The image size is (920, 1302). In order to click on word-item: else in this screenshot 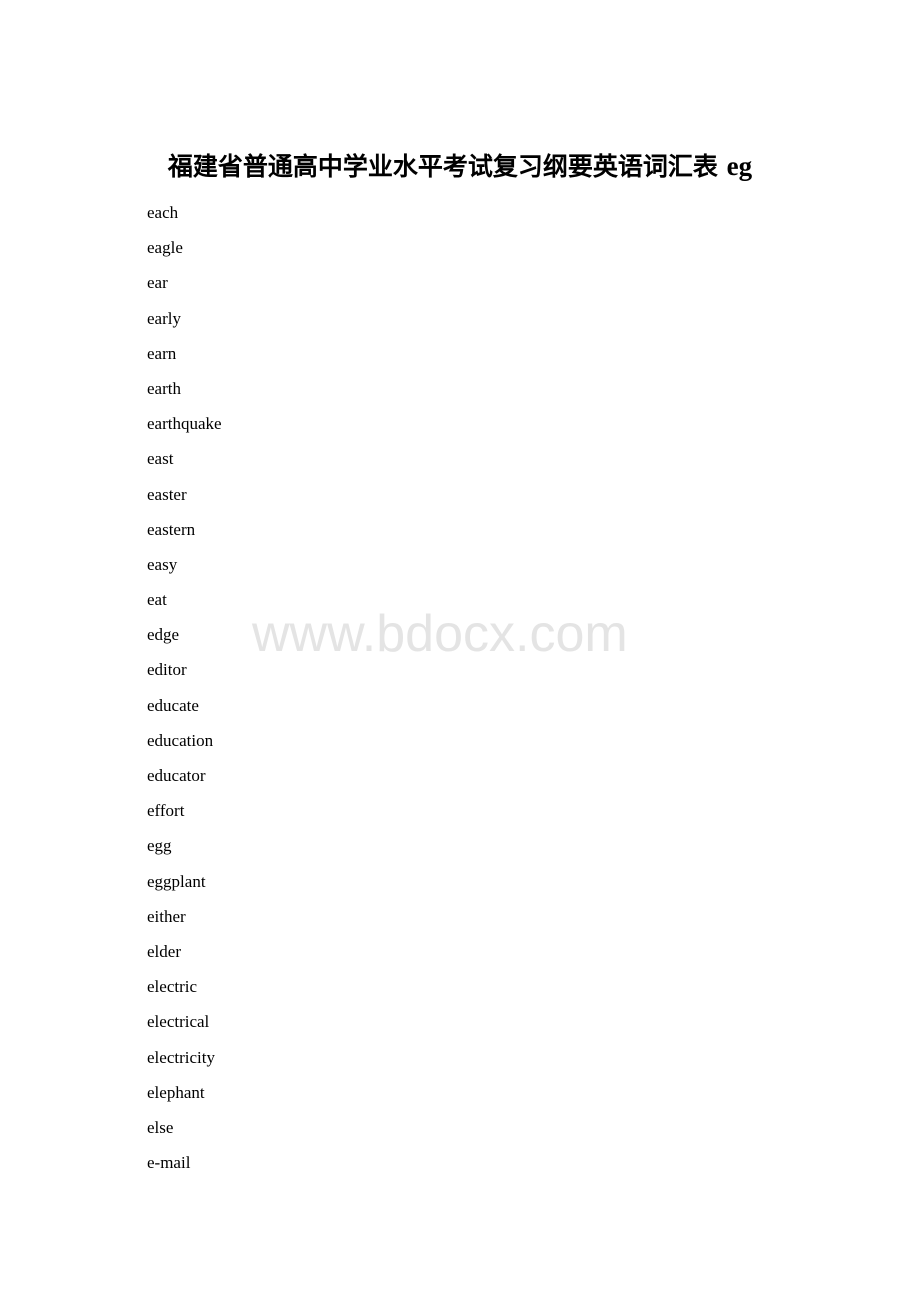, I will do `click(160, 1127)`.